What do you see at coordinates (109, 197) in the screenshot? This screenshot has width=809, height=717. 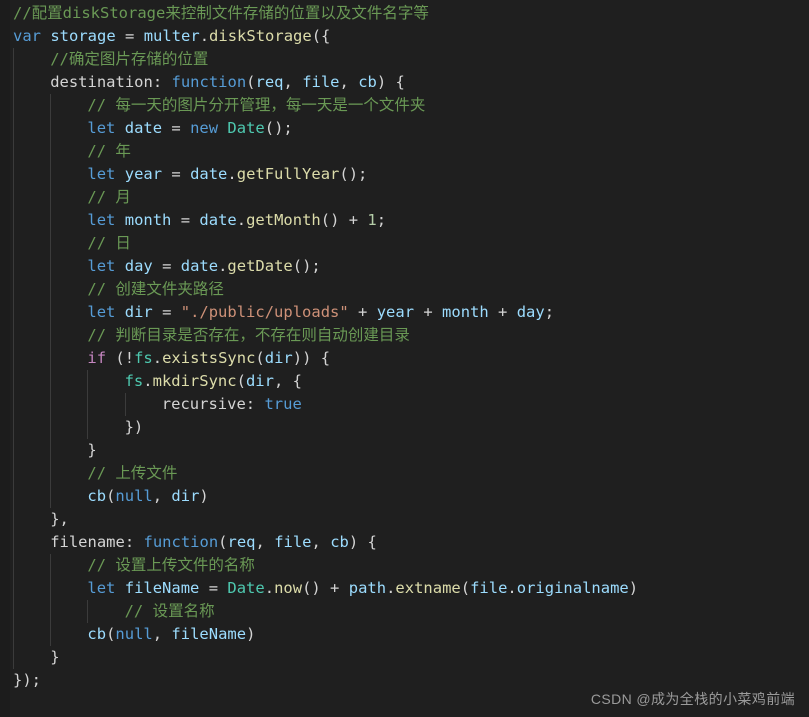 I see `code-token-cmt: // 月` at bounding box center [109, 197].